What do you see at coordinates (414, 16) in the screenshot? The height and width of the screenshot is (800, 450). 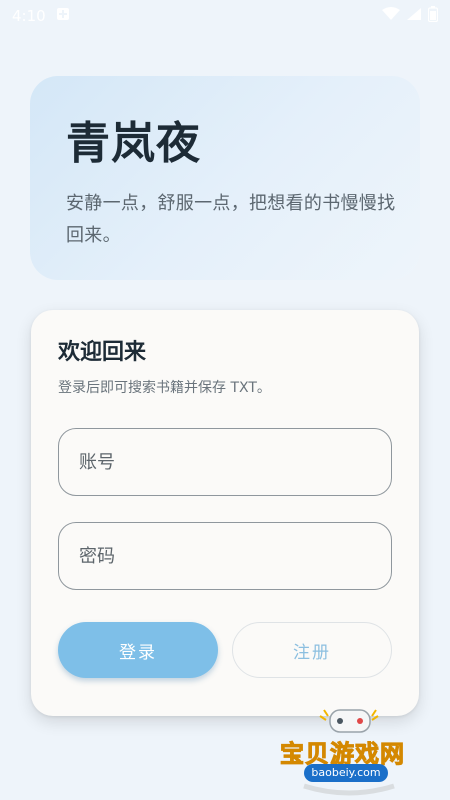 I see `signal-icon` at bounding box center [414, 16].